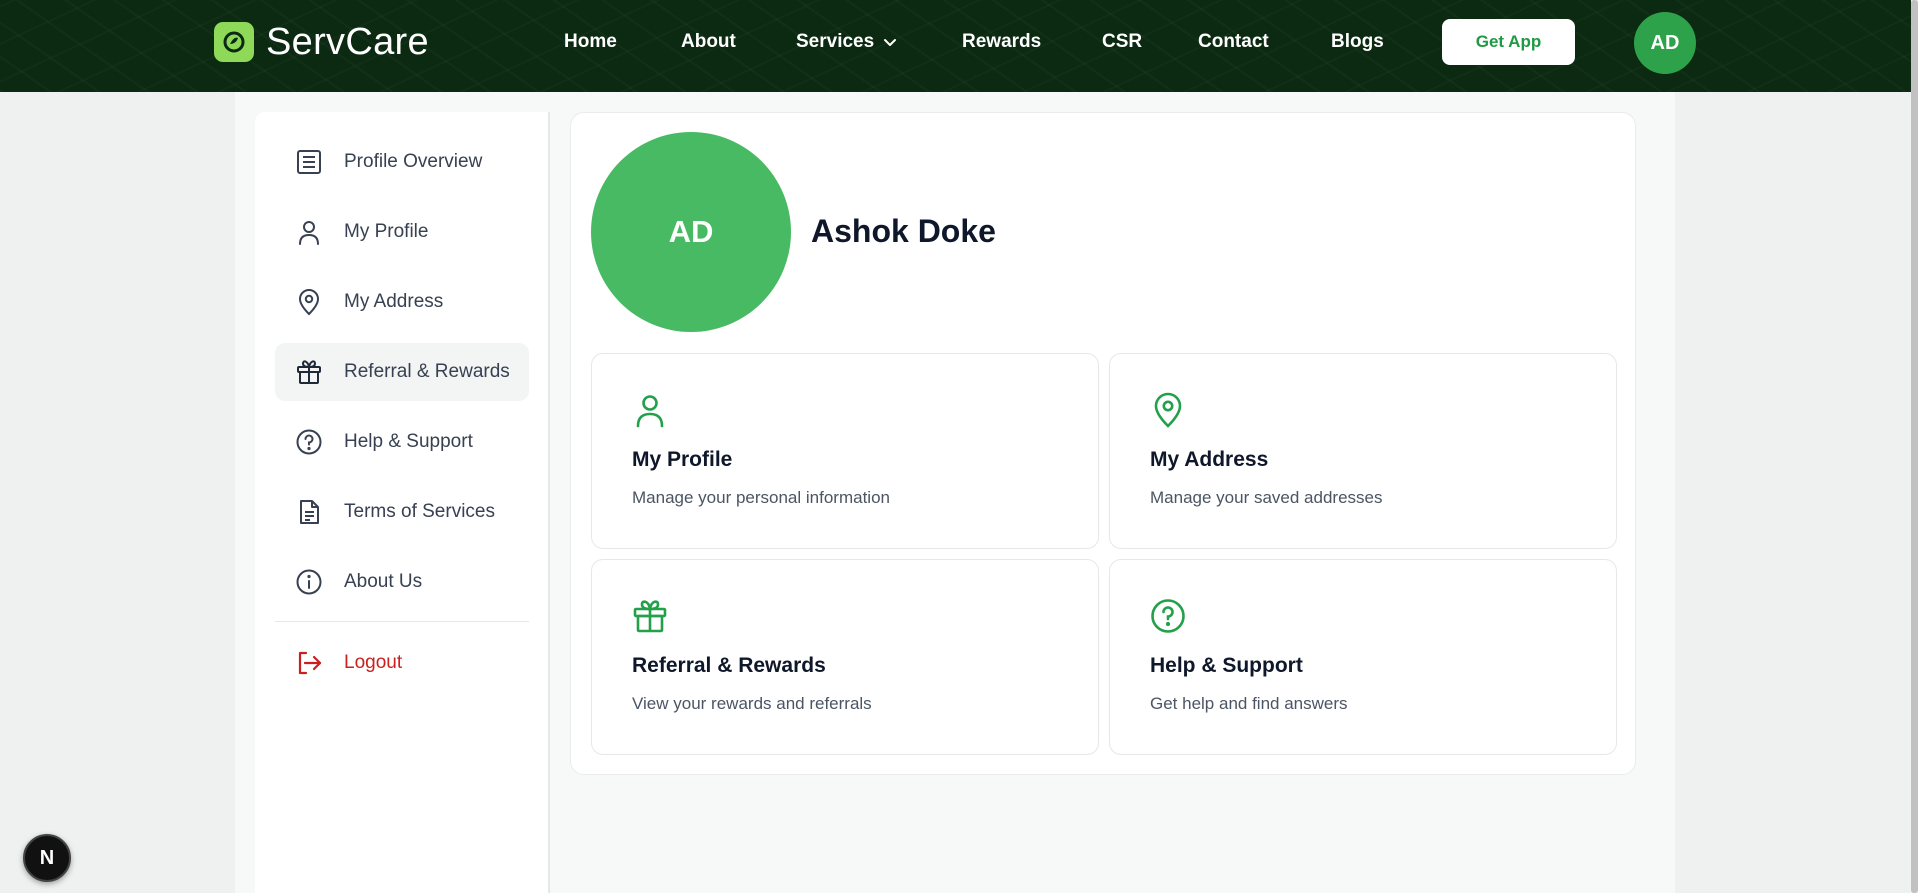 The width and height of the screenshot is (1918, 893). Describe the element at coordinates (413, 161) in the screenshot. I see `sidebar-item-label: Profile Overview` at that location.